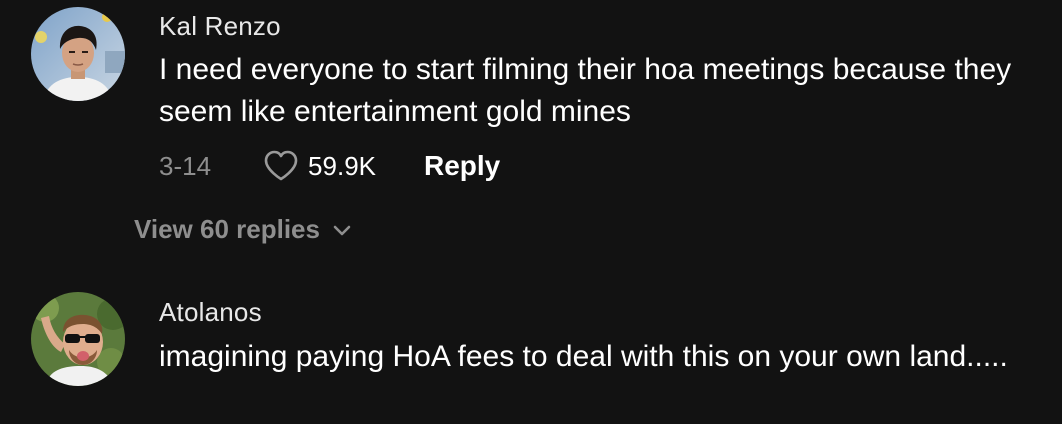  Describe the element at coordinates (227, 229) in the screenshot. I see `view-replies-label: View 60 replies` at that location.